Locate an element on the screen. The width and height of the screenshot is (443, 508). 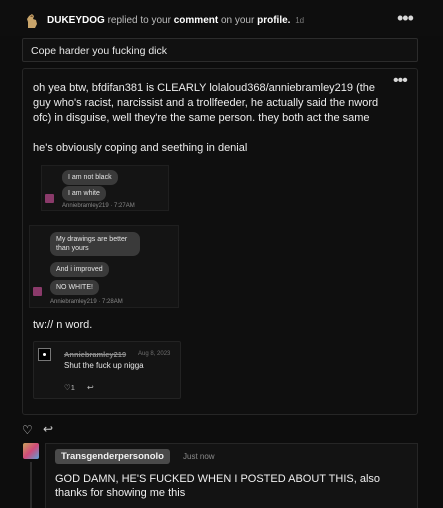
comment-username: Transgenderpersonolo is located at coordinates (112, 456).